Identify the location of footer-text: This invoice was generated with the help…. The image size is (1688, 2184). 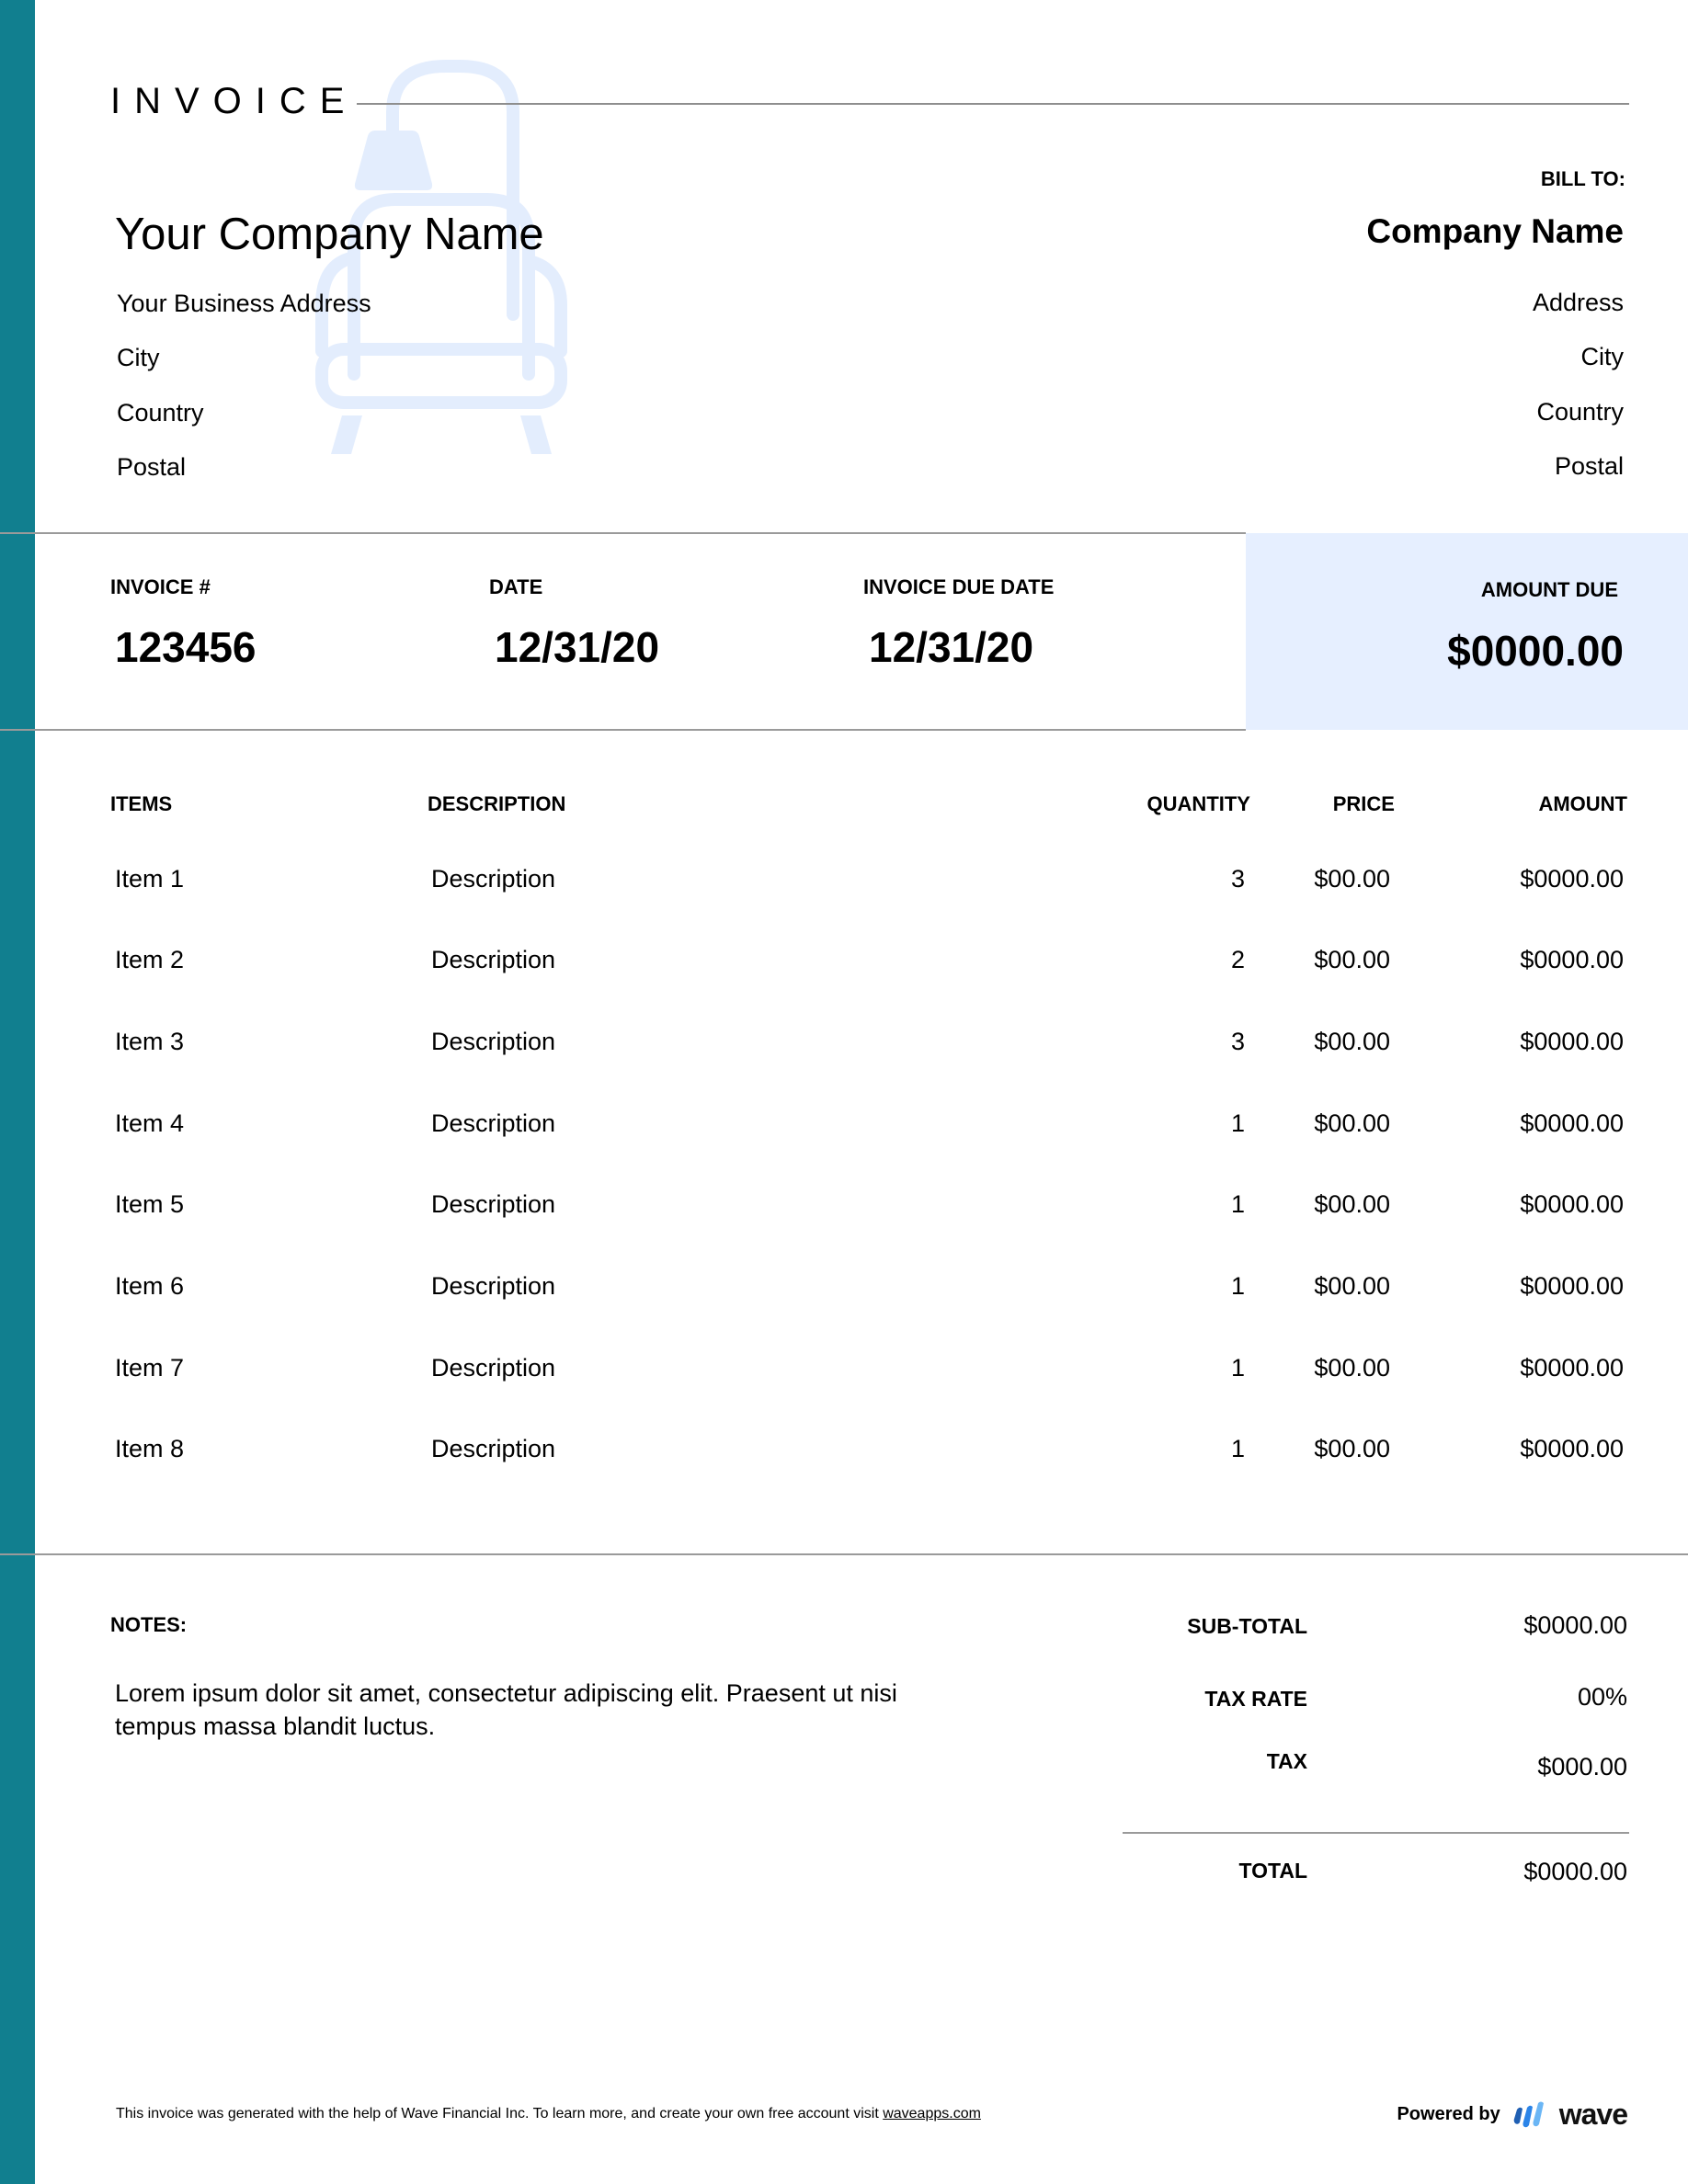
(500, 2113).